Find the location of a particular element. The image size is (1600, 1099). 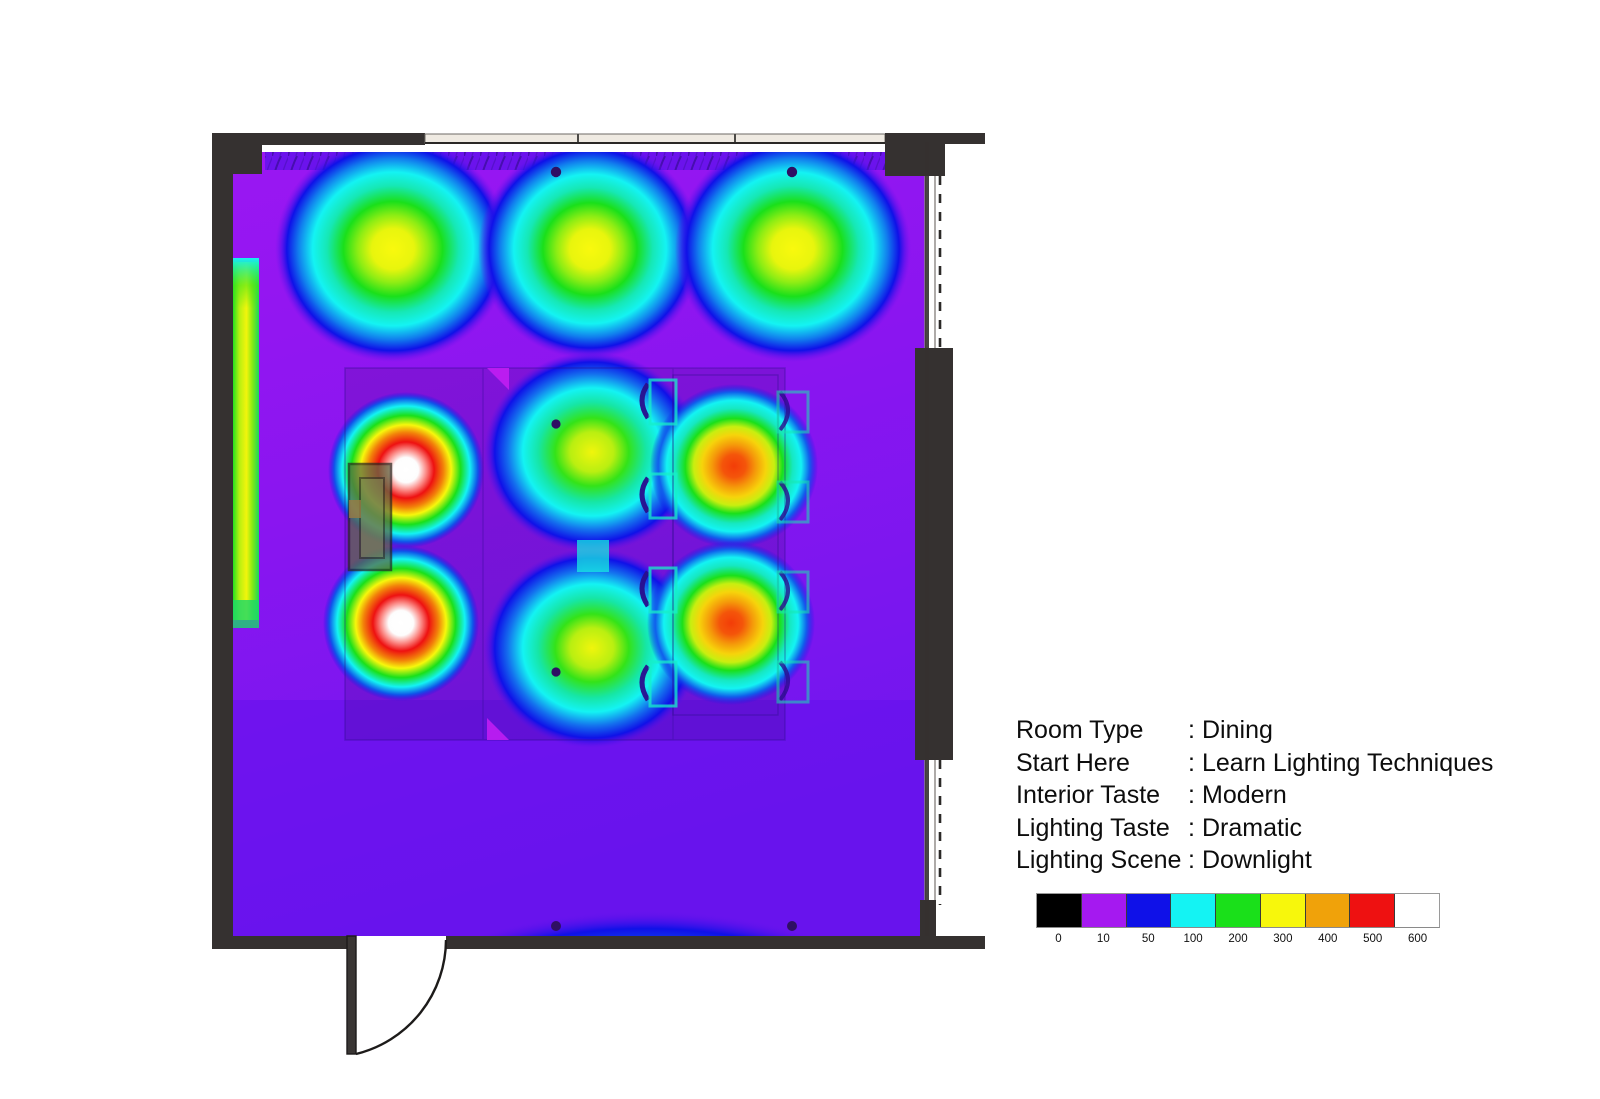

info-row-interior-taste: Interior Taste : Modern is located at coordinates (1276, 795).